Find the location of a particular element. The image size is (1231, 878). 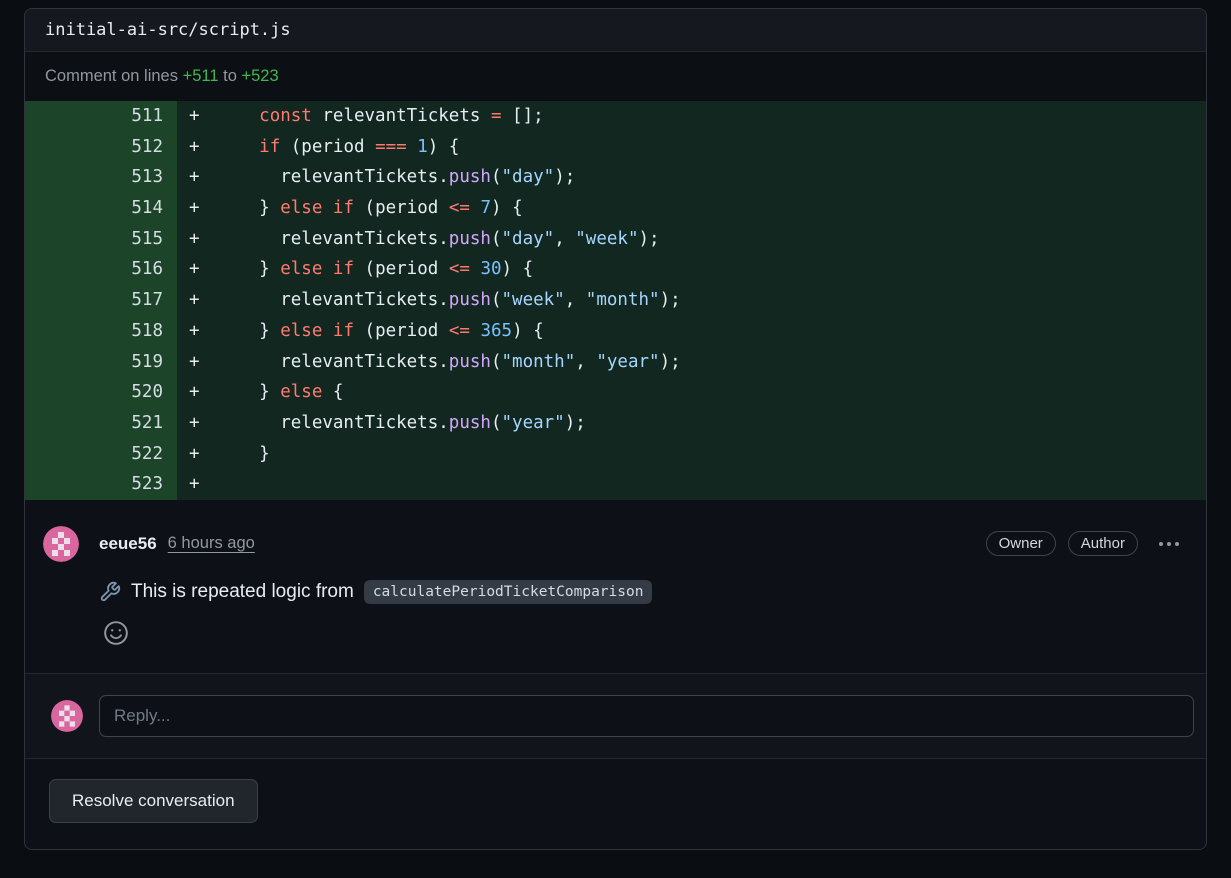

inline-code: calculatePeriodTicketComparison is located at coordinates (508, 591).